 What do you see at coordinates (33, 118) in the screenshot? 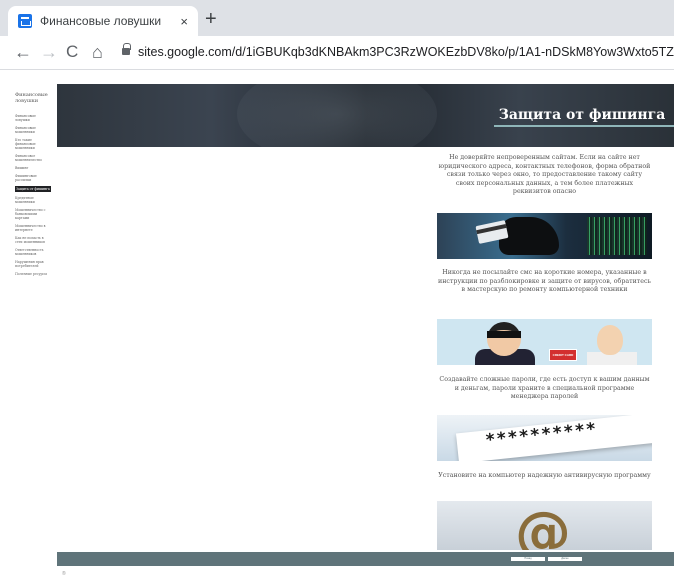
I see `nav-item: Финансовые ловушки` at bounding box center [33, 118].